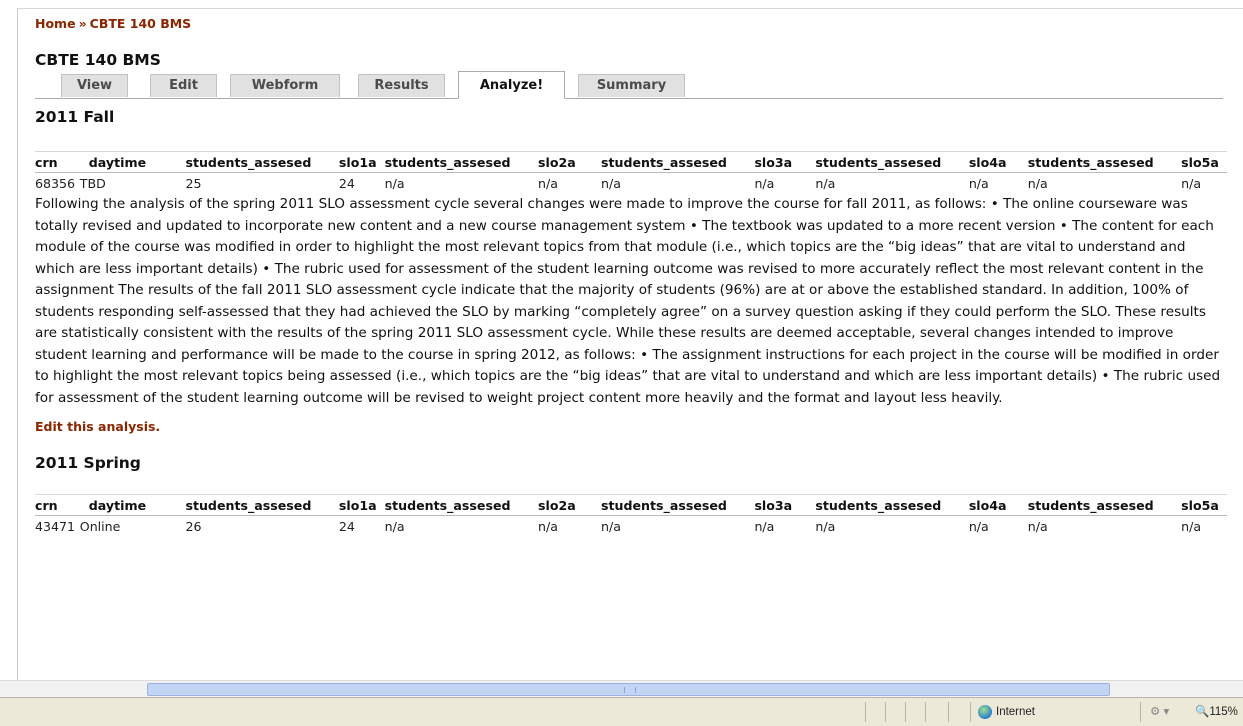 The height and width of the screenshot is (726, 1243). What do you see at coordinates (193, 183) in the screenshot?
I see `cell-students-assessed: 25` at bounding box center [193, 183].